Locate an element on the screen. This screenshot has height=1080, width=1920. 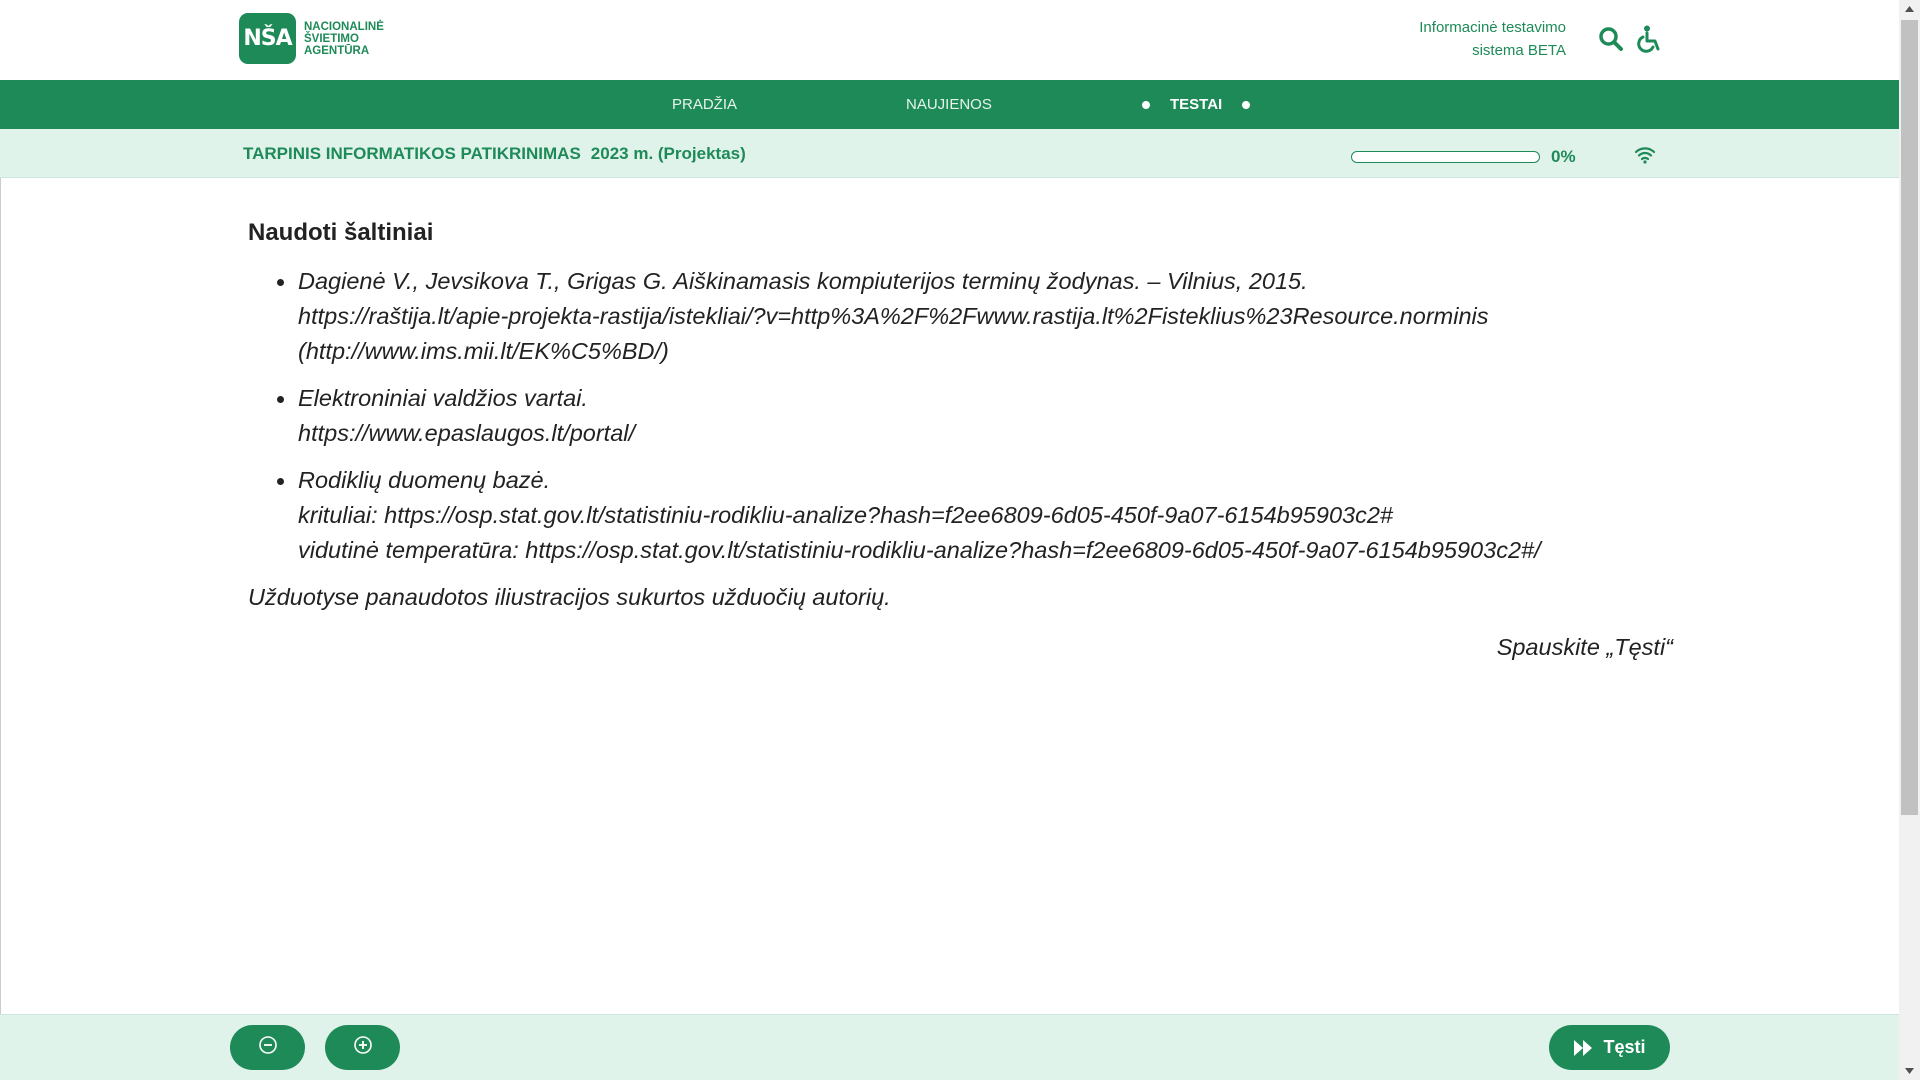
logo-text: NACIONALINĖ ŠVIETIMO AGENTŪRA is located at coordinates (344, 39).